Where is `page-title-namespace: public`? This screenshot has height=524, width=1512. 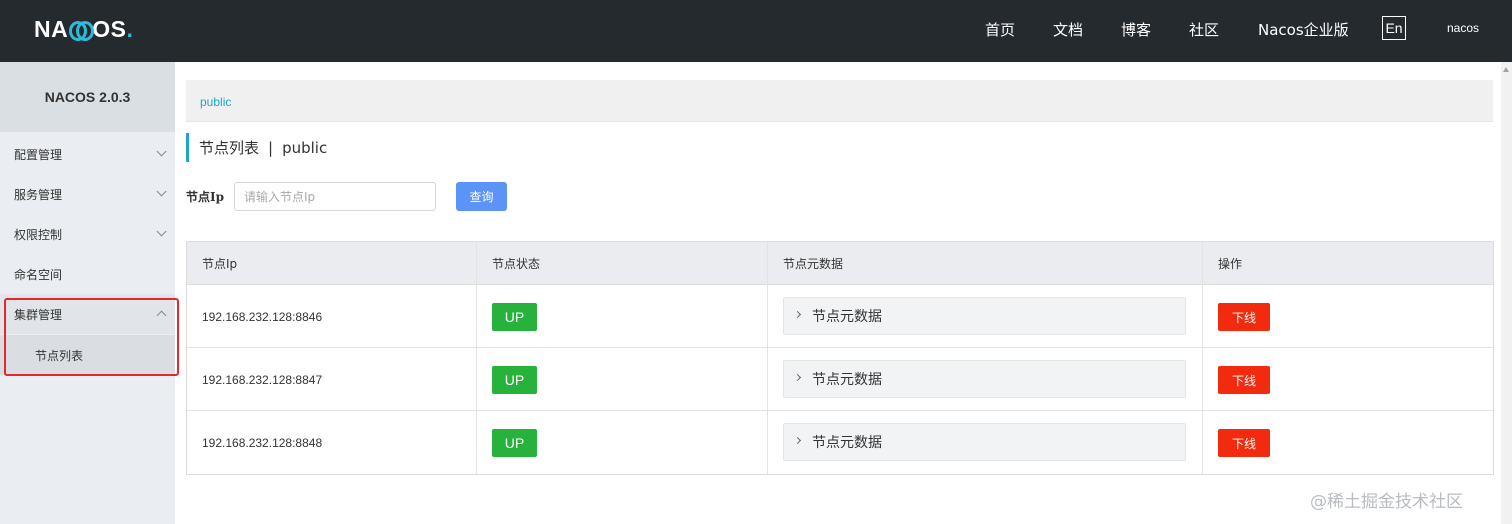 page-title-namespace: public is located at coordinates (305, 147).